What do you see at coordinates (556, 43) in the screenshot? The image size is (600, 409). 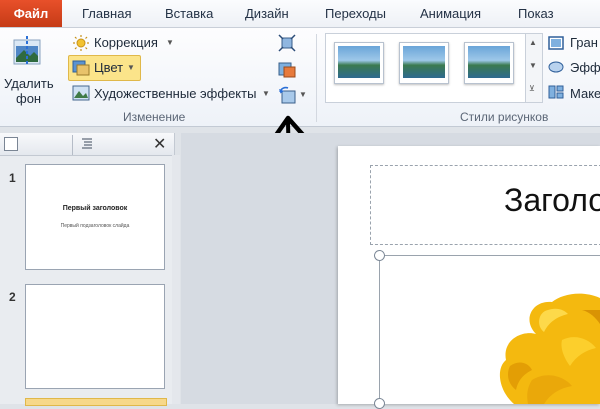 I see `picture-border-icon` at bounding box center [556, 43].